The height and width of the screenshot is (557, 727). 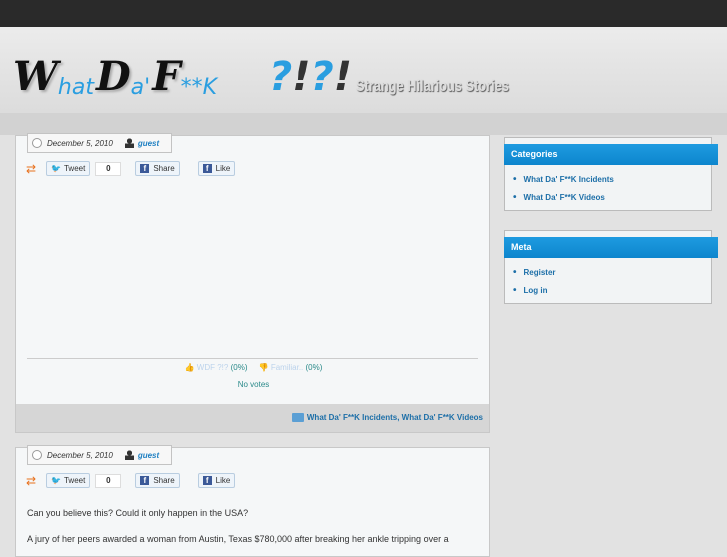 What do you see at coordinates (297, 418) in the screenshot?
I see `folder-icon` at bounding box center [297, 418].